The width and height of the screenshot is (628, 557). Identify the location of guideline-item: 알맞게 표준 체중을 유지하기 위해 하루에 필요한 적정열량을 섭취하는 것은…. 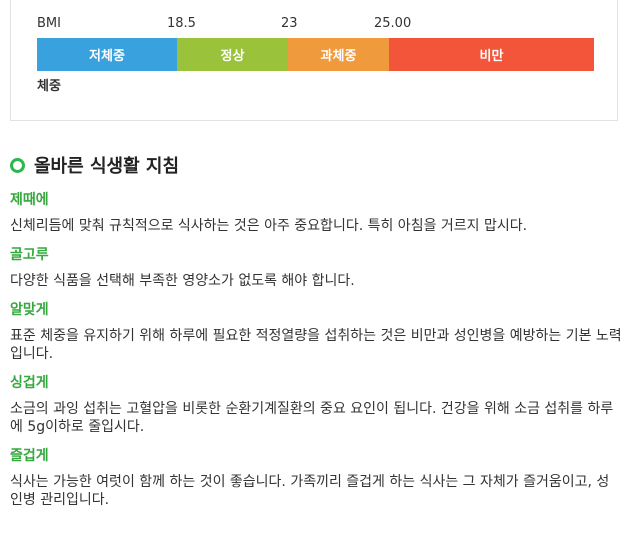
(316, 331).